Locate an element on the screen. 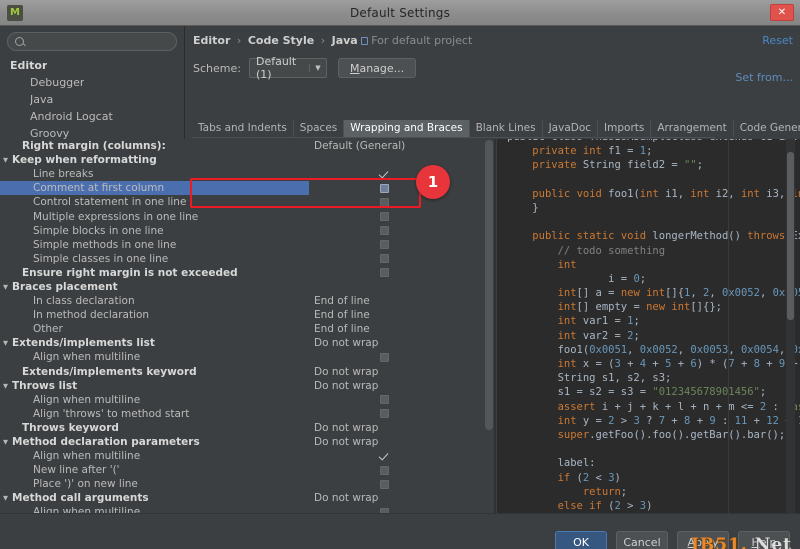 The width and height of the screenshot is (800, 549). setting-value-multiple-expressions-in-one-line is located at coordinates (402, 216).